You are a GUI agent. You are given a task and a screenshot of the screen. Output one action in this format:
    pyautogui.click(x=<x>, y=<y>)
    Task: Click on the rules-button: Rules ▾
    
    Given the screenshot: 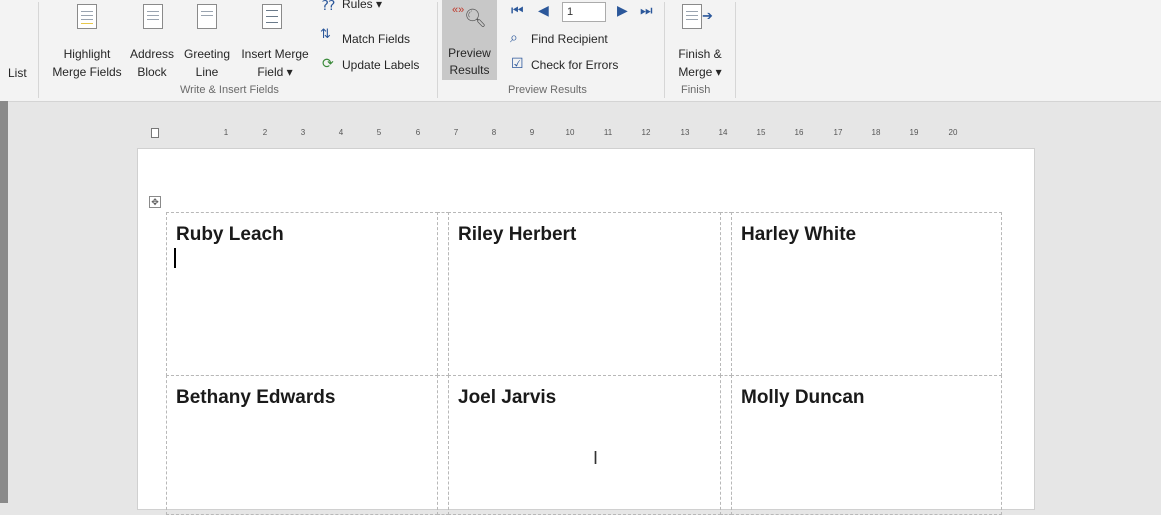 What is the action you would take?
    pyautogui.click(x=362, y=5)
    